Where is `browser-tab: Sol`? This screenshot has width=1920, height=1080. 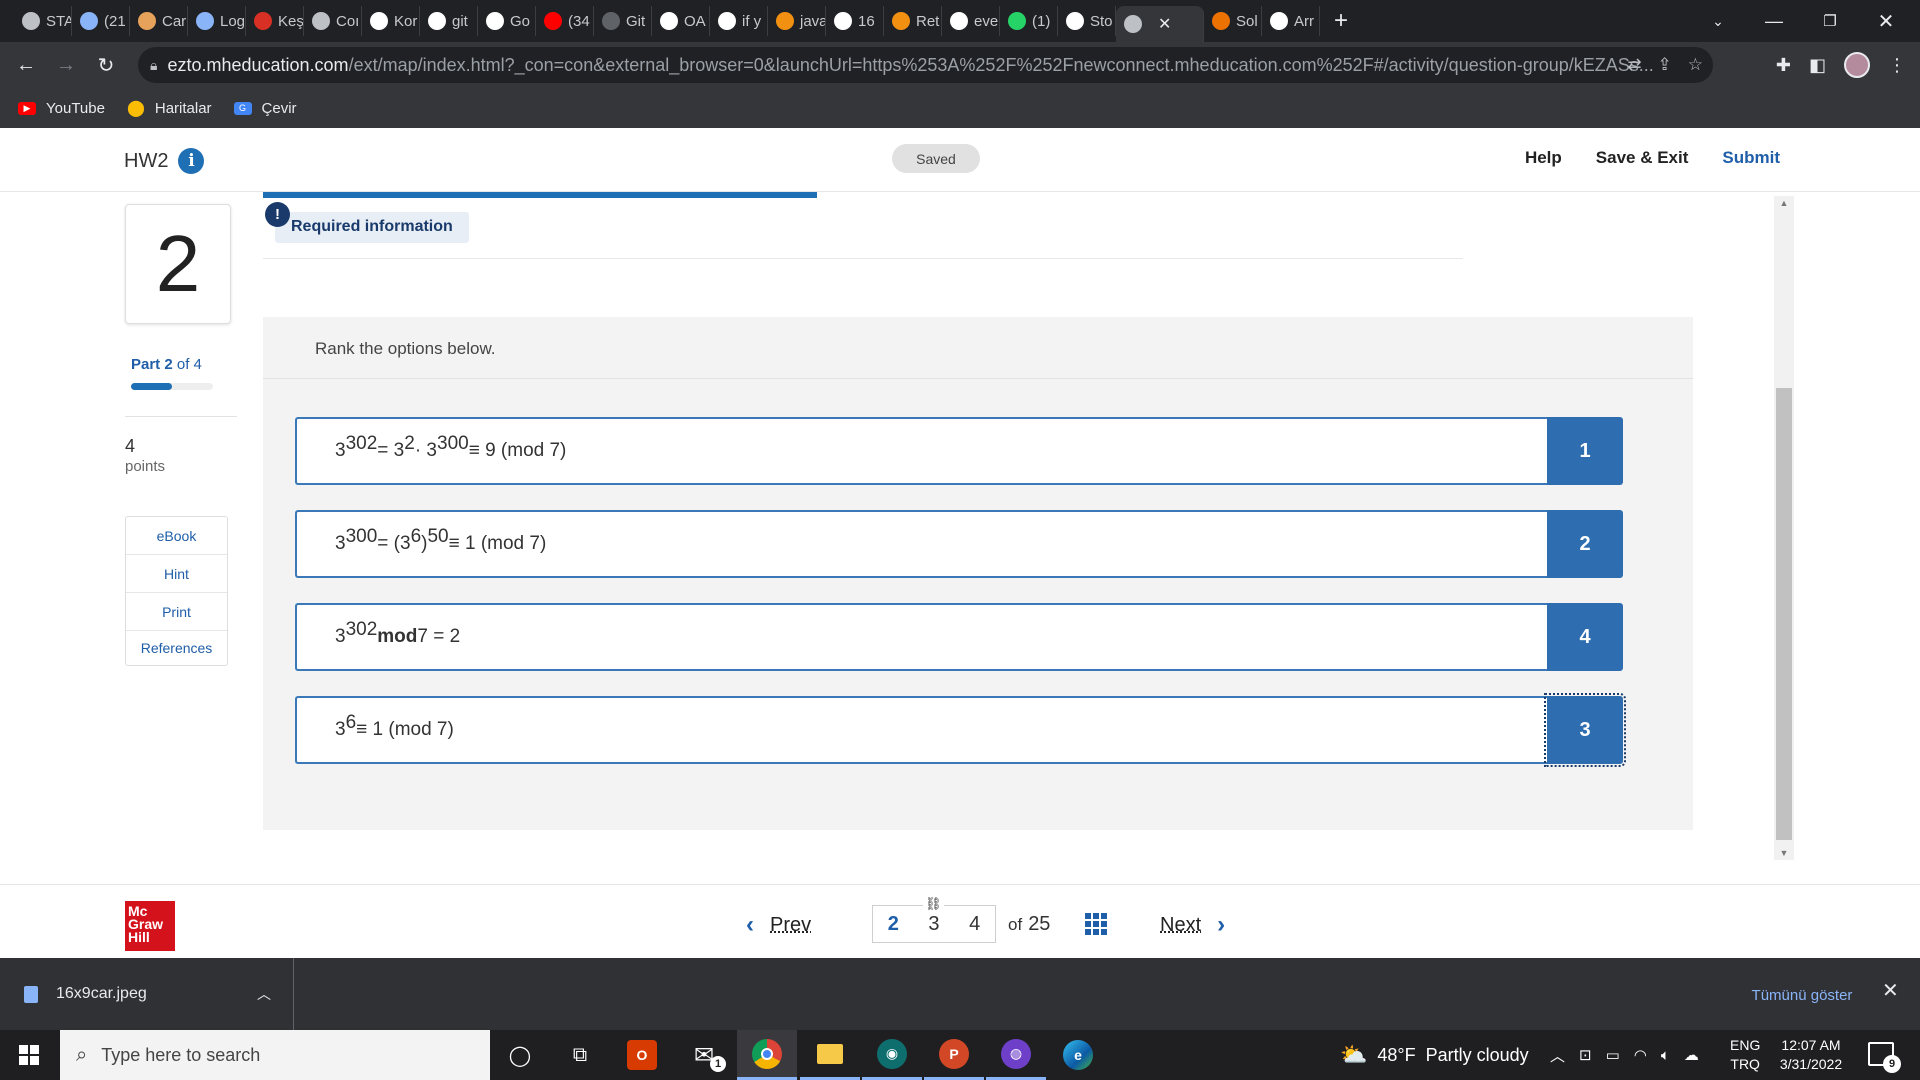 browser-tab: Sol is located at coordinates (1233, 21).